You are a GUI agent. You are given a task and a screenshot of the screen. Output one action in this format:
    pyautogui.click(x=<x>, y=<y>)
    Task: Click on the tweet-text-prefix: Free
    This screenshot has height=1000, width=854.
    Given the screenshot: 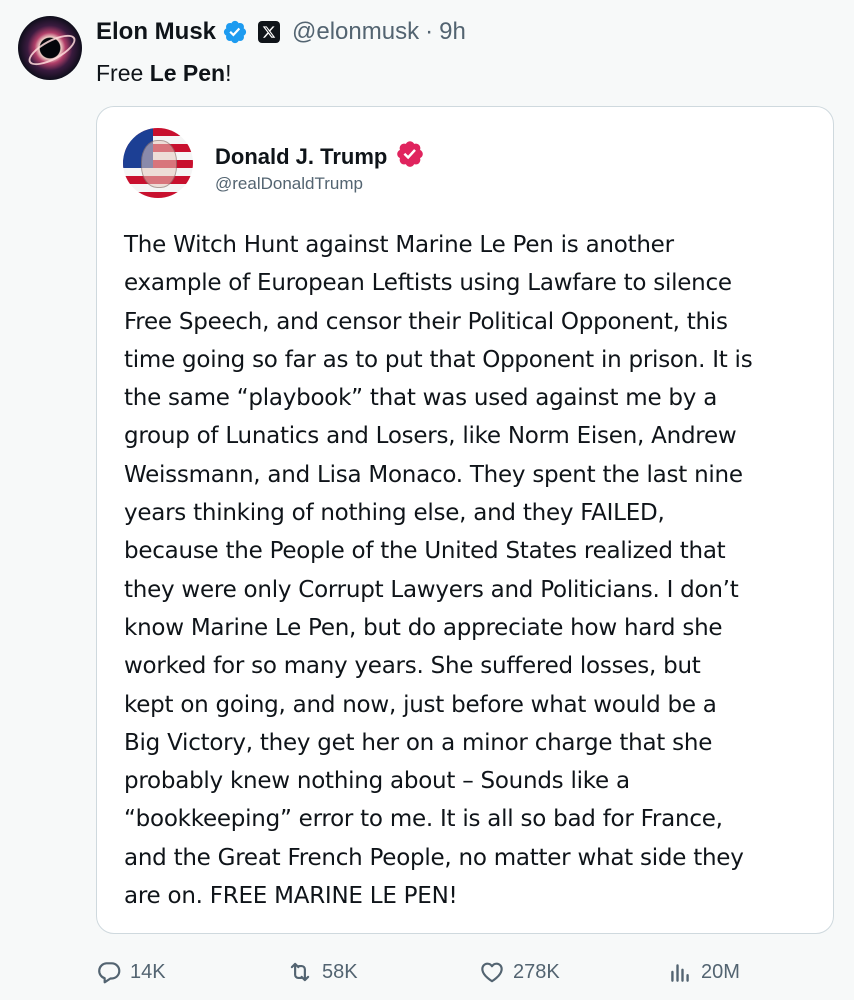 What is the action you would take?
    pyautogui.click(x=123, y=73)
    